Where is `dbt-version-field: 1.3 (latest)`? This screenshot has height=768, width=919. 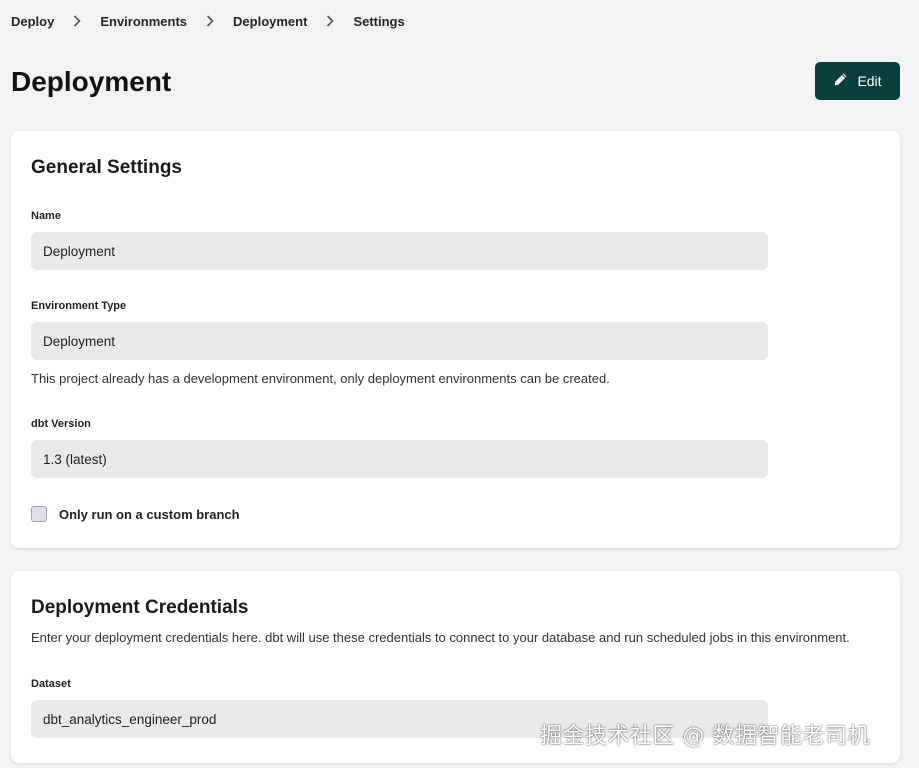
dbt-version-field: 1.3 (latest) is located at coordinates (399, 459).